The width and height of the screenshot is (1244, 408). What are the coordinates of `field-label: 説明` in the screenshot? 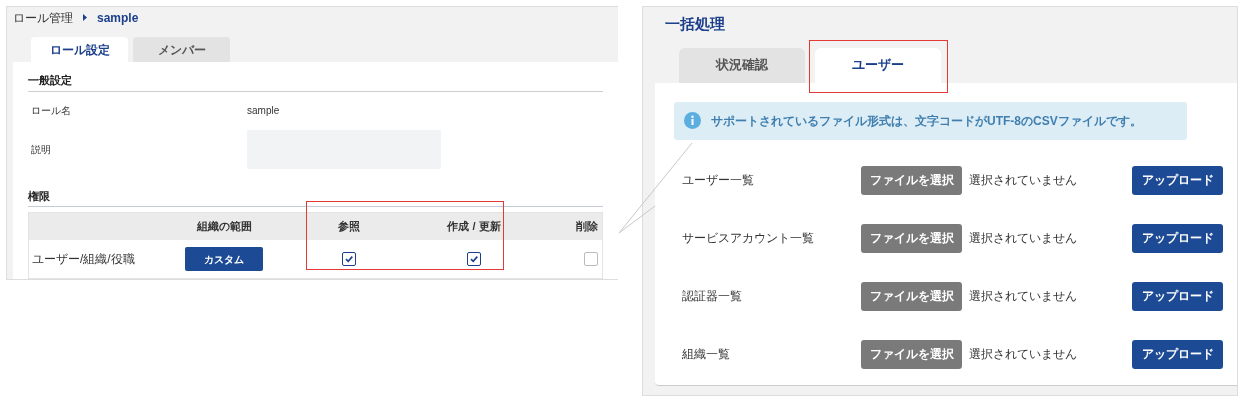 It's located at (41, 150).